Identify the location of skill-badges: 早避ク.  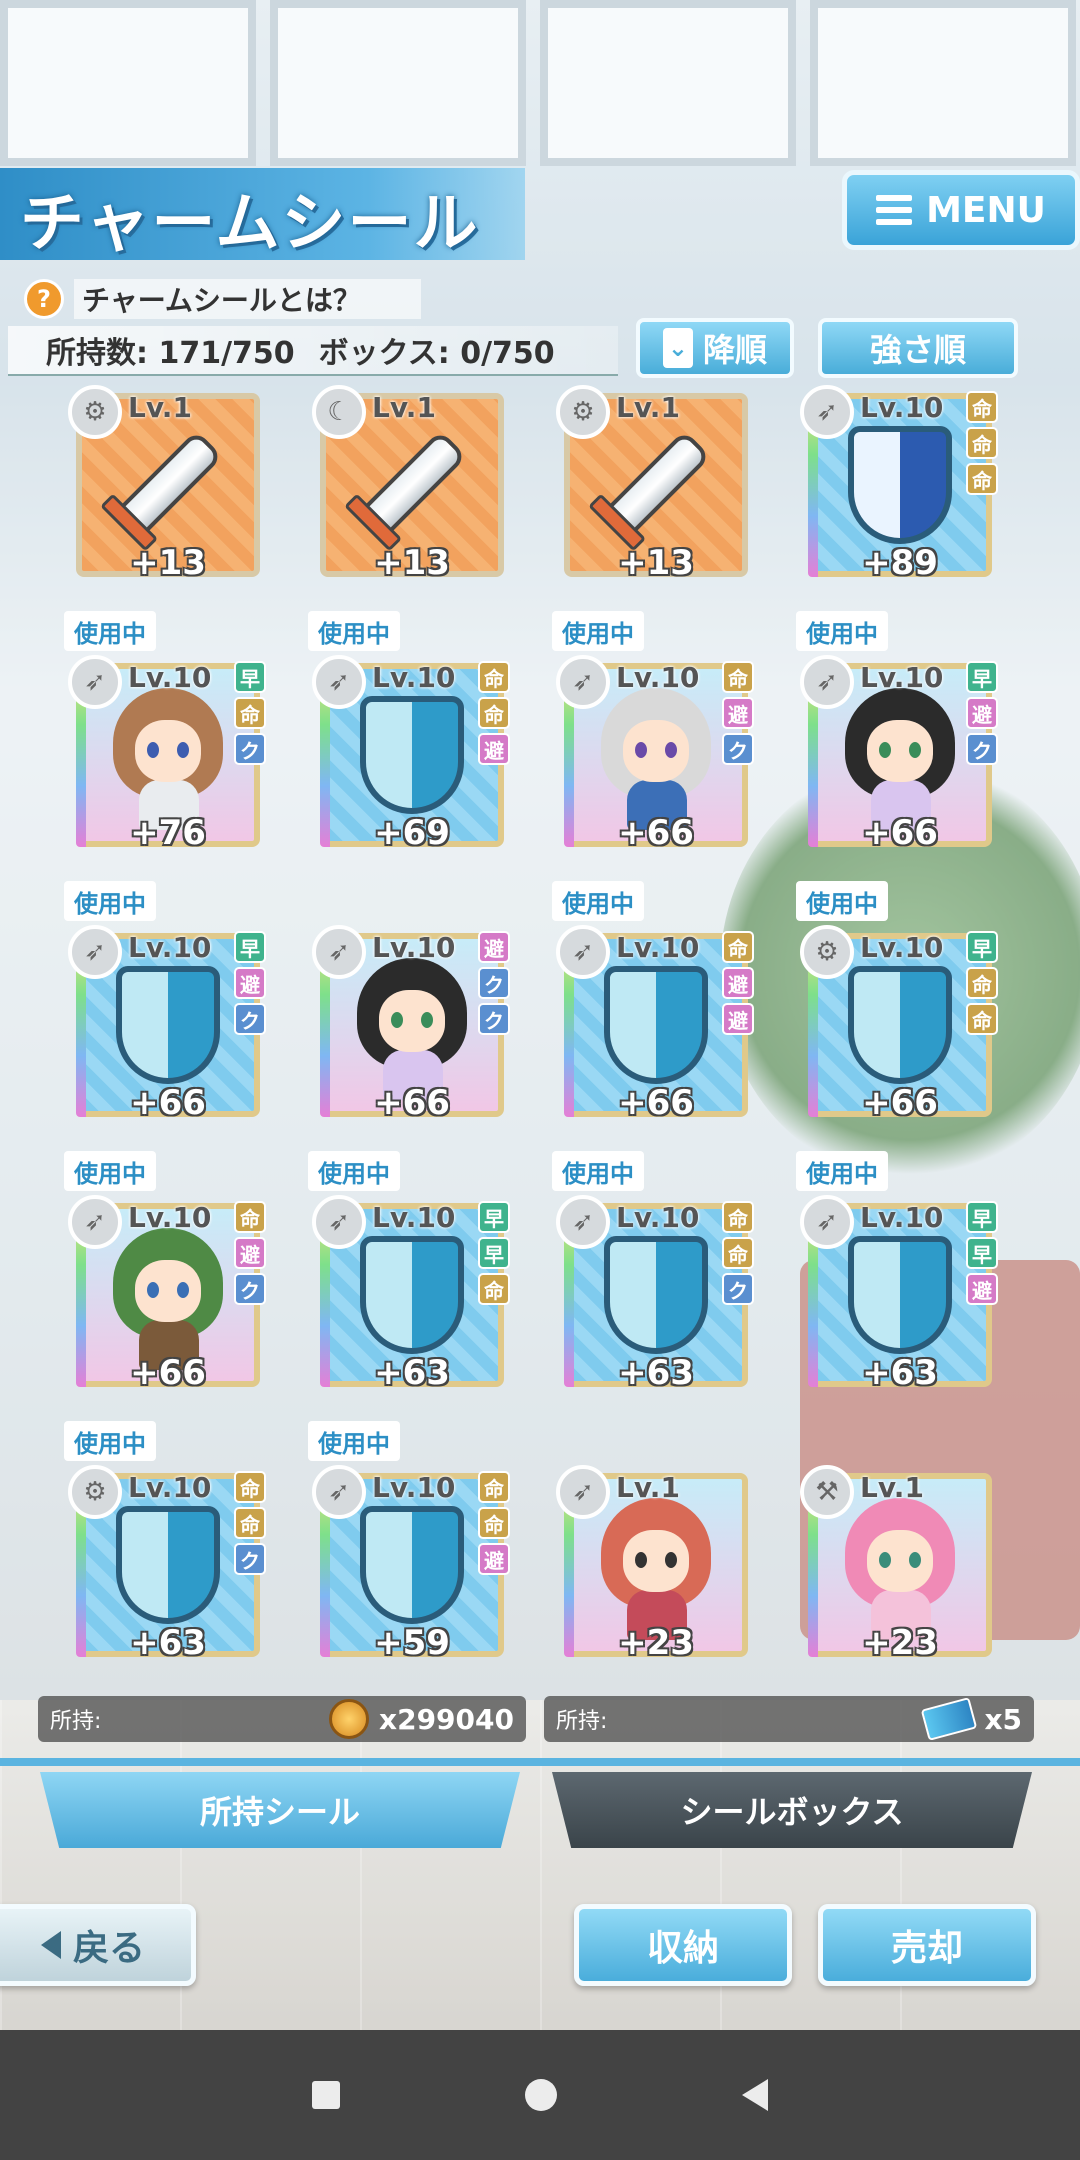
(982, 713).